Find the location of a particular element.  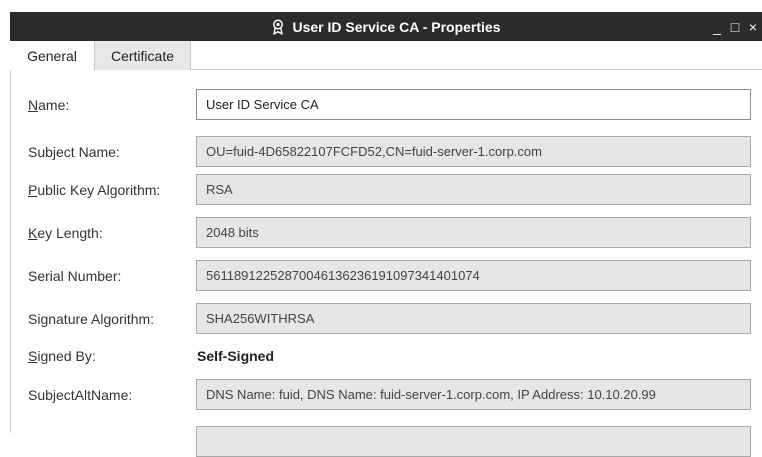

name-label: Name: is located at coordinates (48, 104).